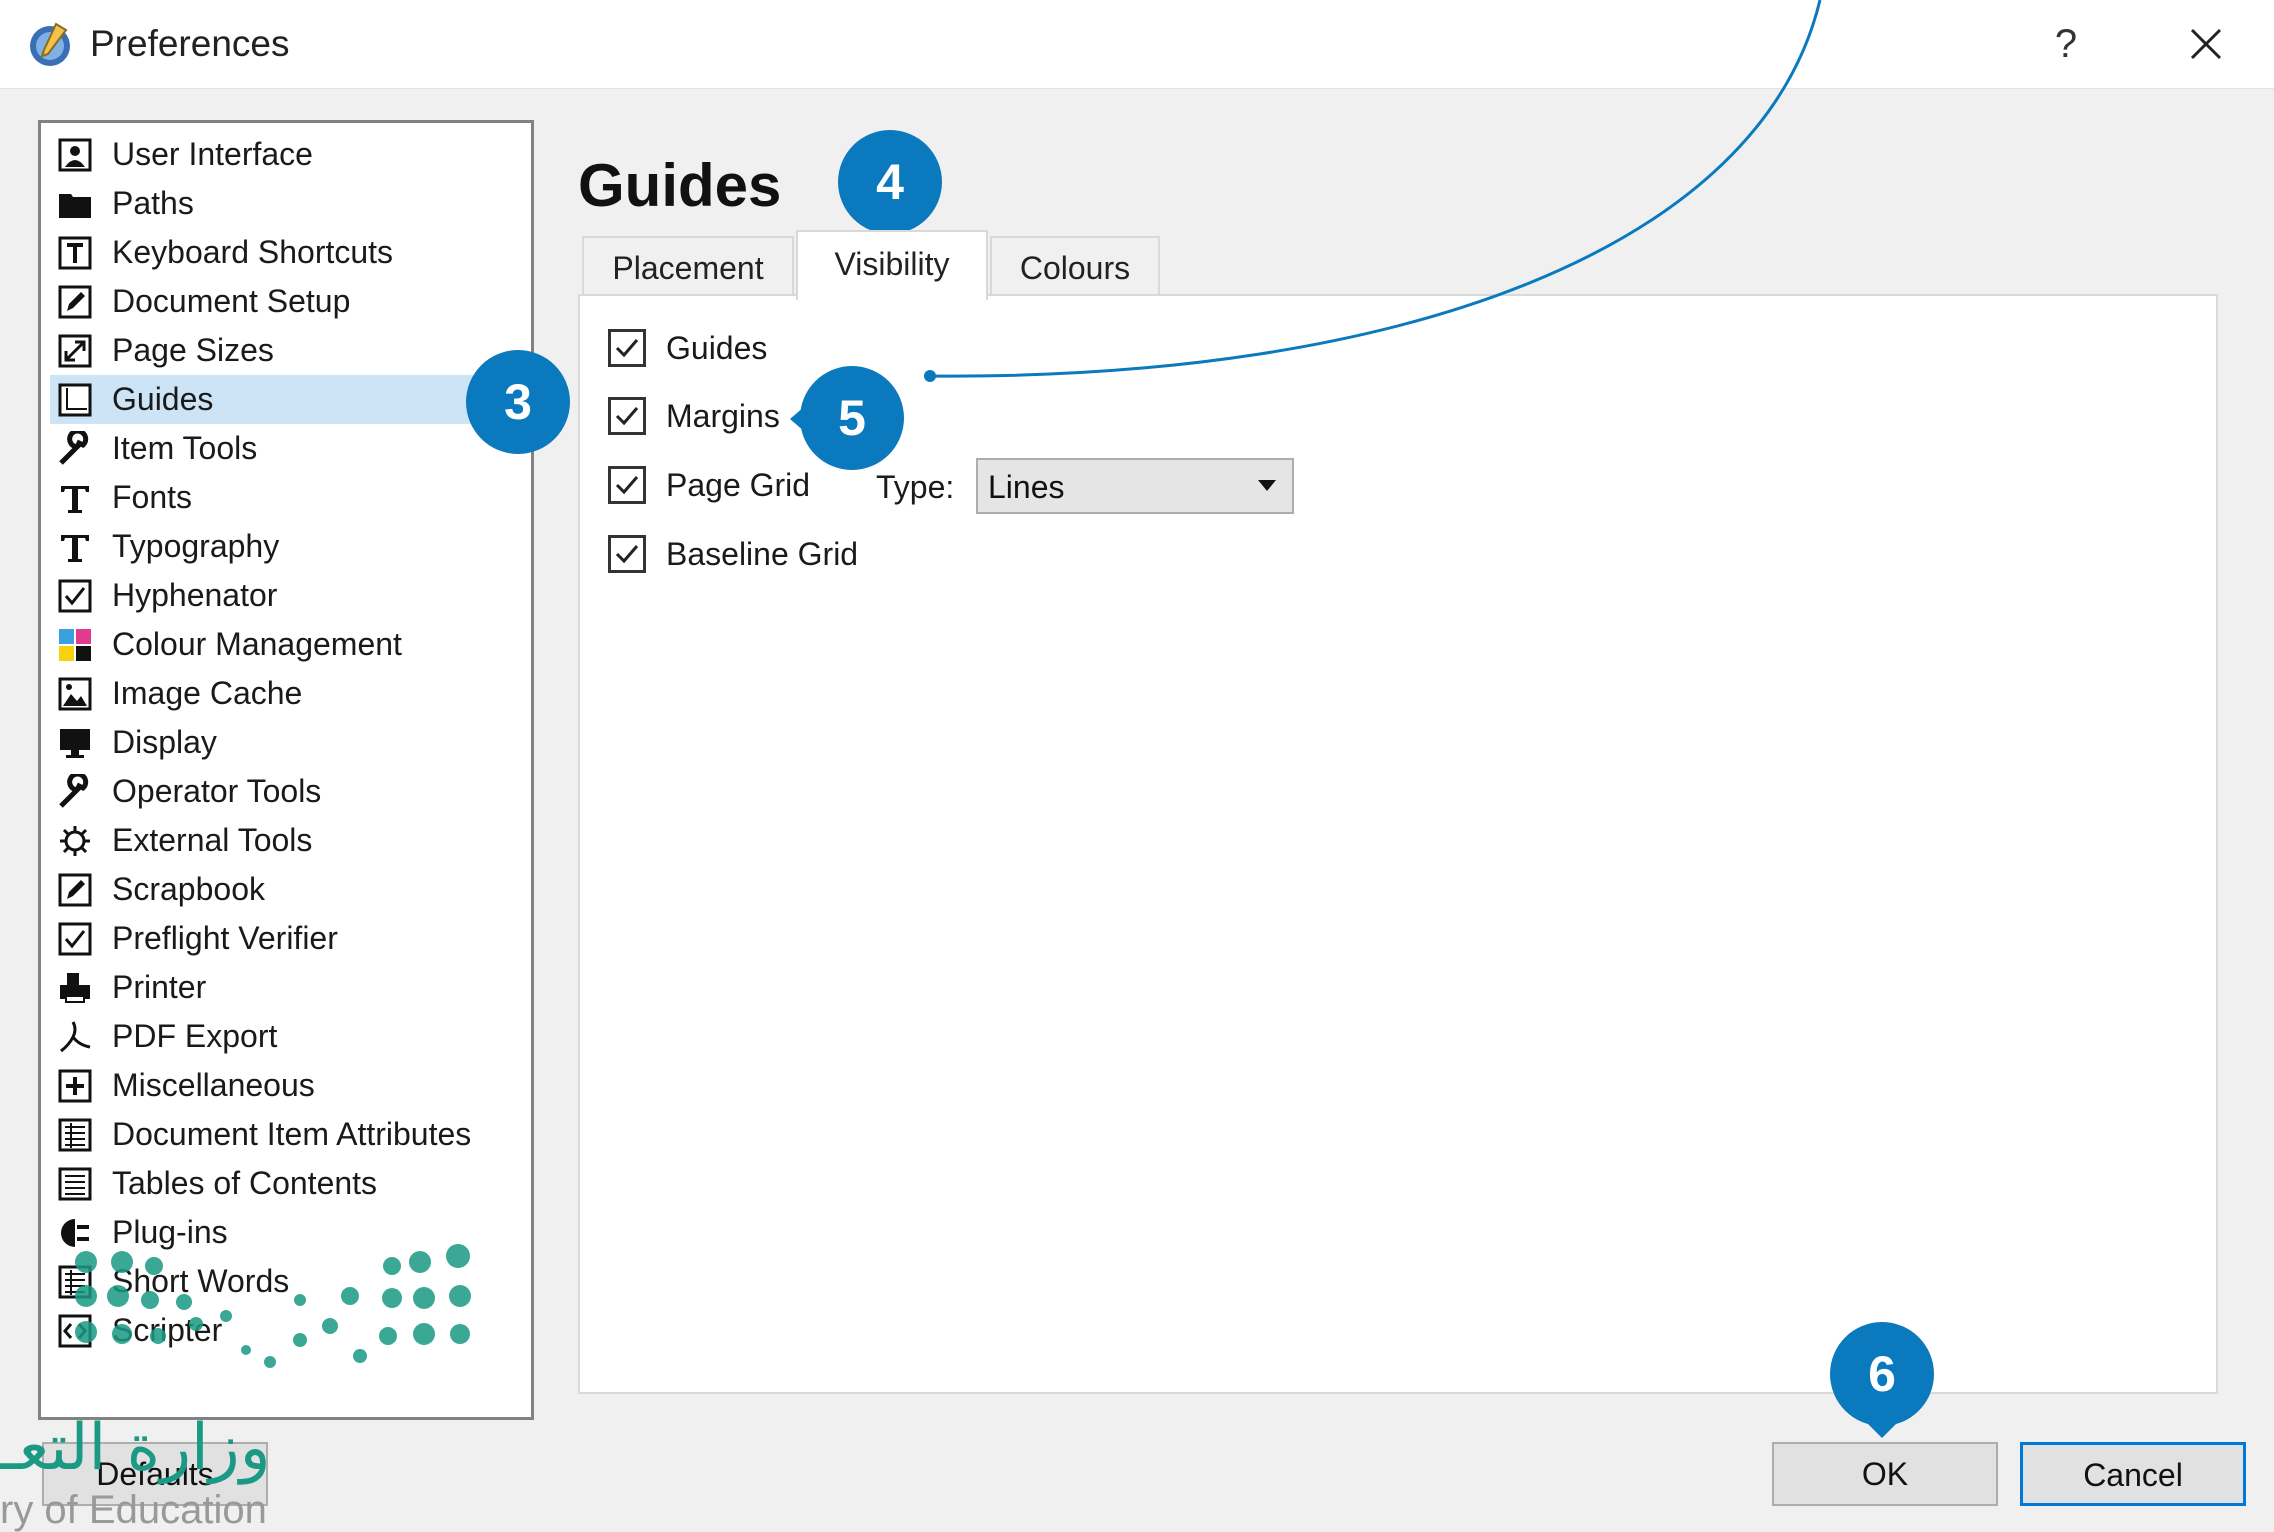 Image resolution: width=2274 pixels, height=1532 pixels. Describe the element at coordinates (1135, 486) in the screenshot. I see `grid-type-select: Lines` at that location.